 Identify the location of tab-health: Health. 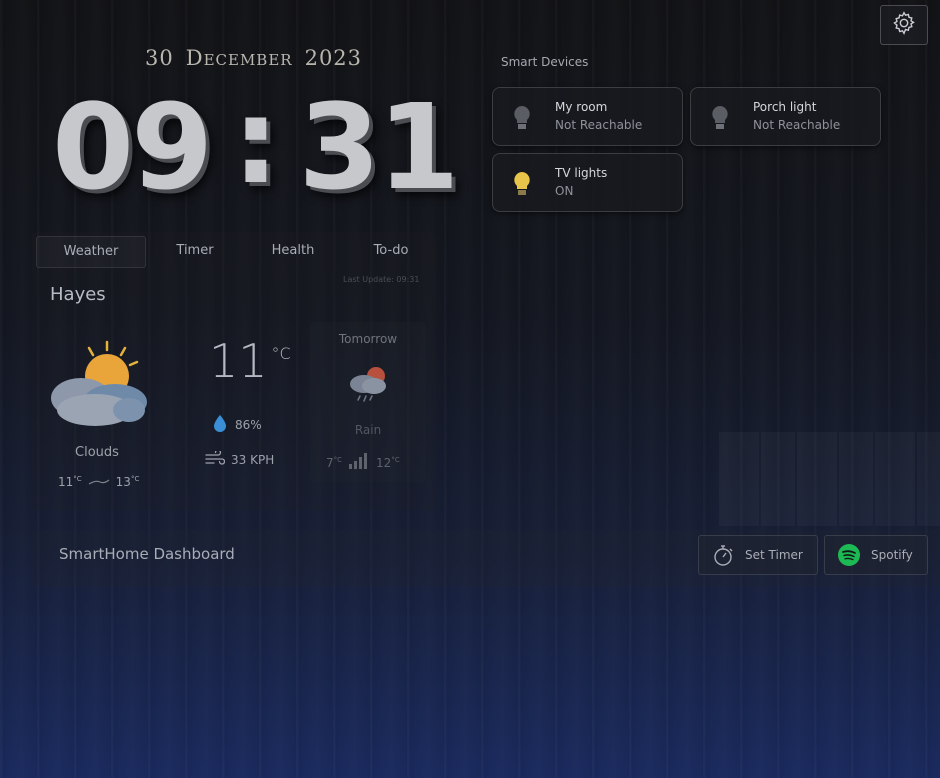
(293, 251).